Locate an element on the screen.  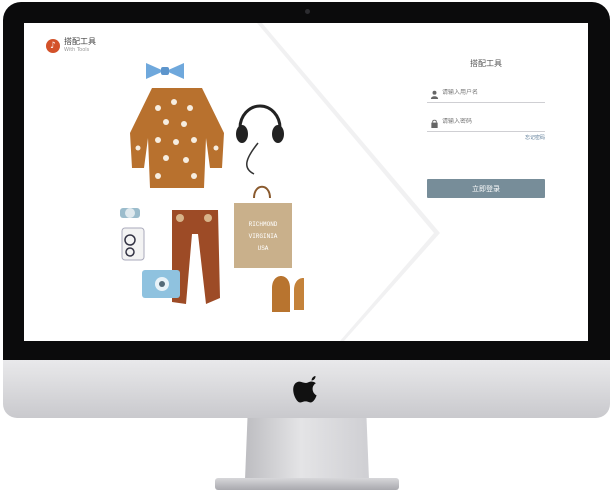
bow-tie-item is located at coordinates (165, 71).